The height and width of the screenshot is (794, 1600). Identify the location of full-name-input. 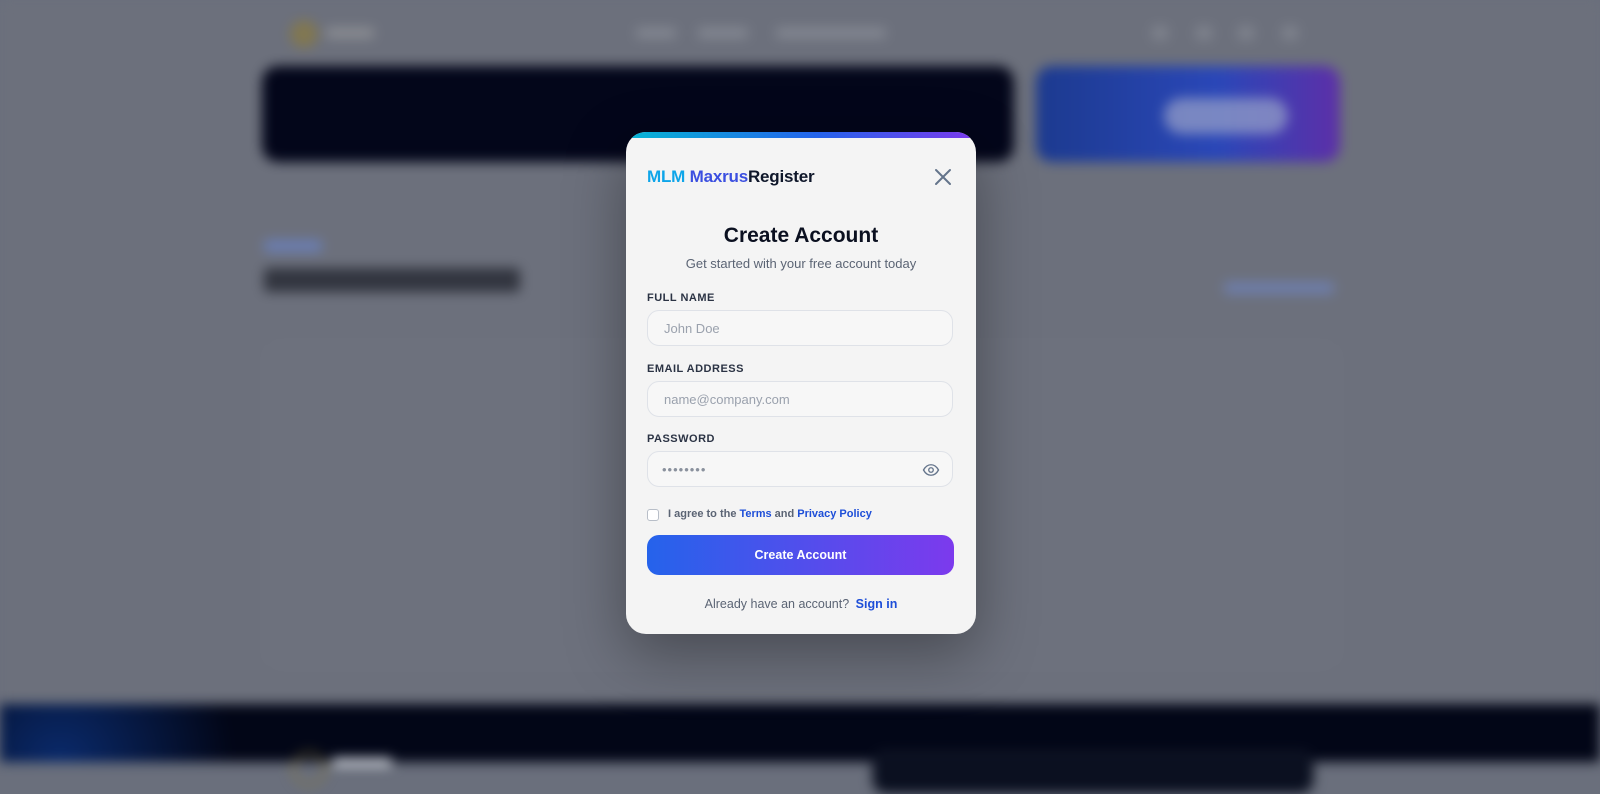
(800, 328).